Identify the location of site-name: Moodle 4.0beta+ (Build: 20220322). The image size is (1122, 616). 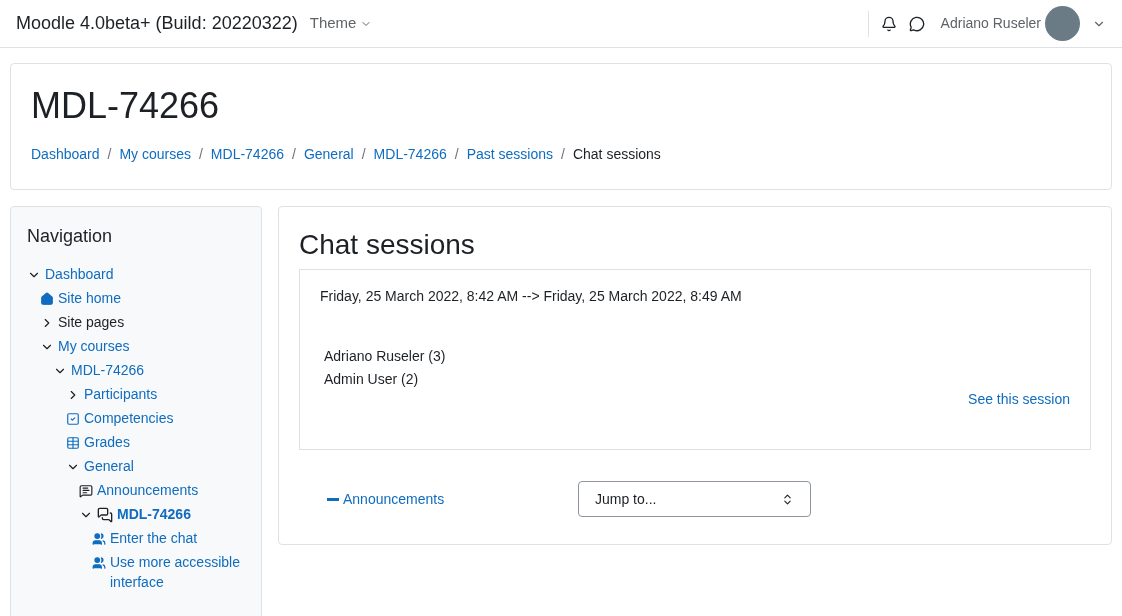
(157, 23).